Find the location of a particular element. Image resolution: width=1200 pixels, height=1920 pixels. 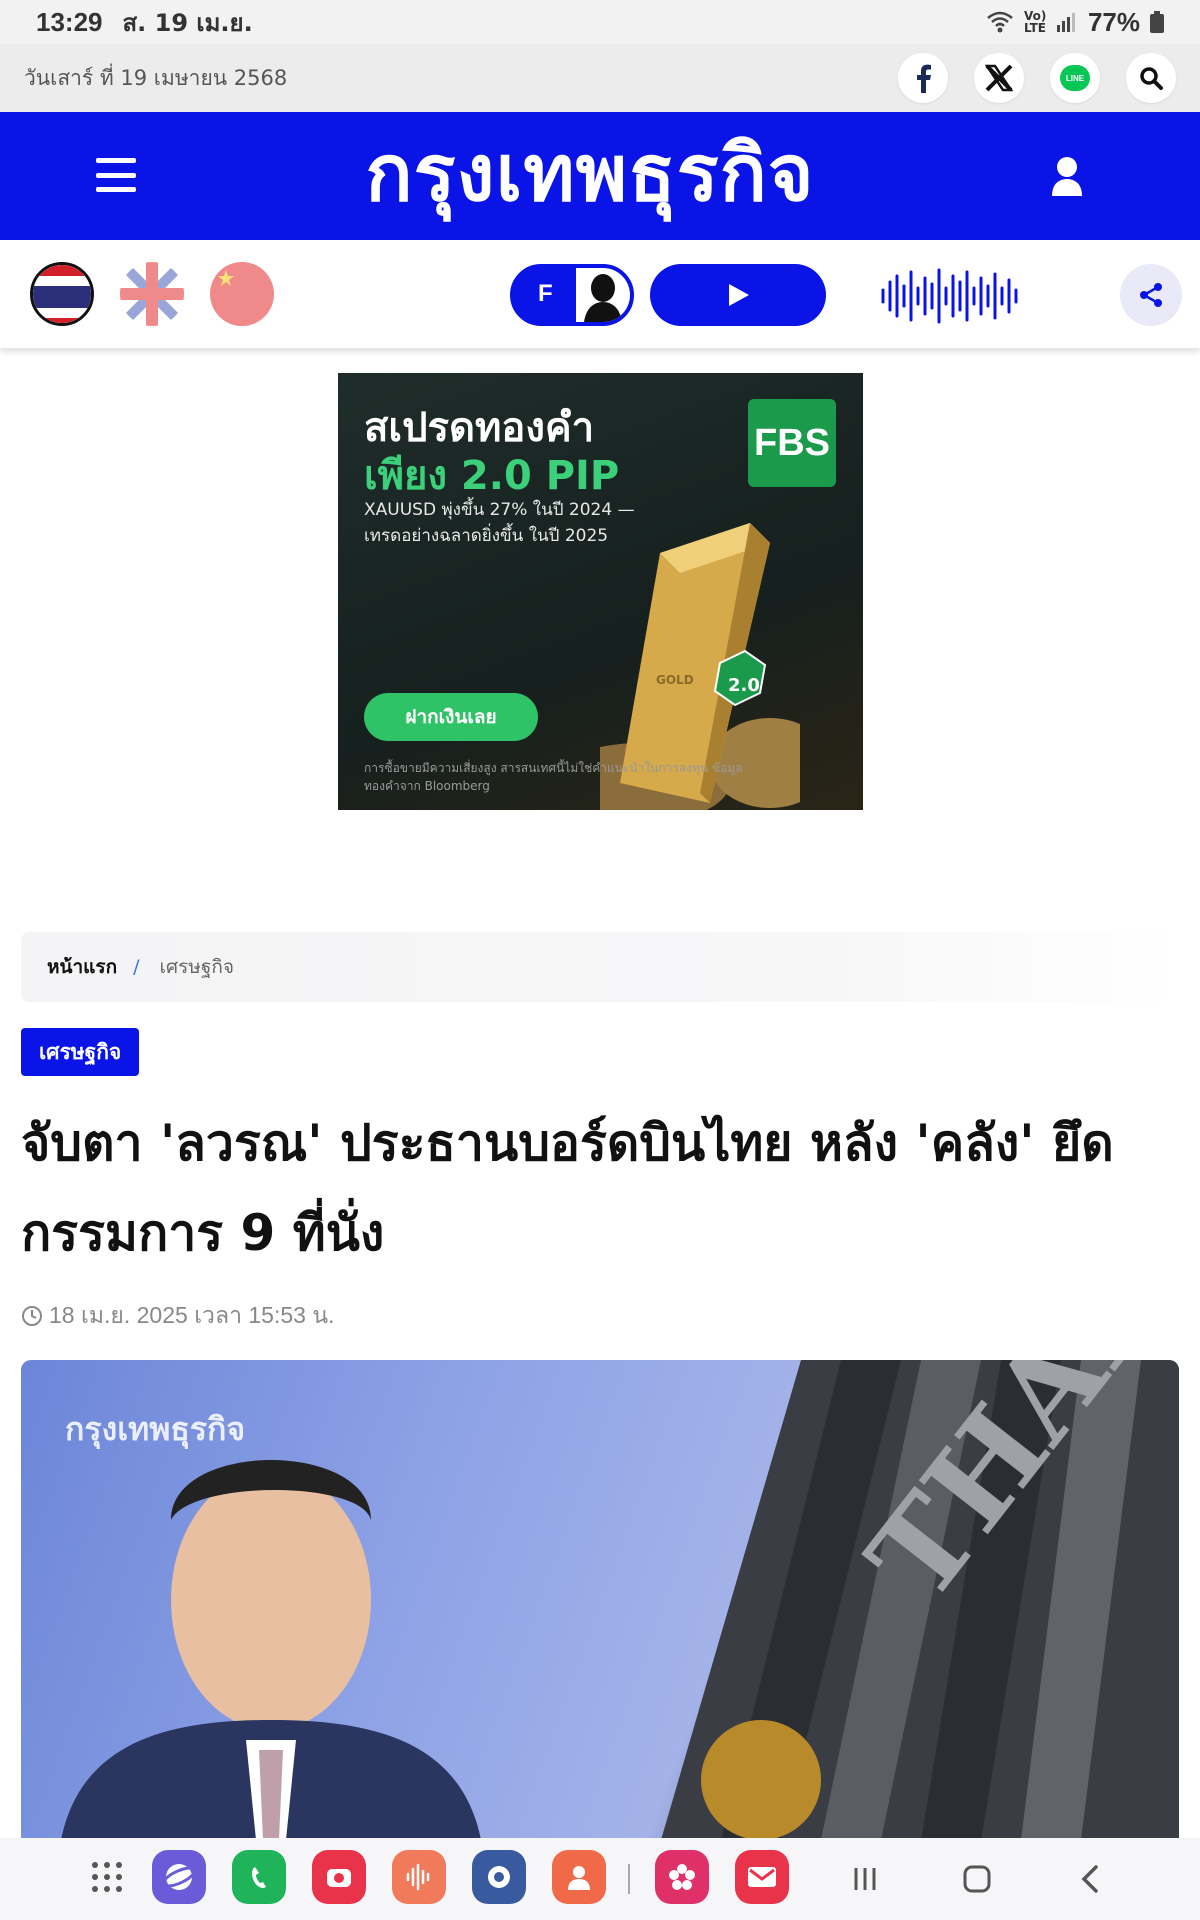

x-icon is located at coordinates (999, 78).